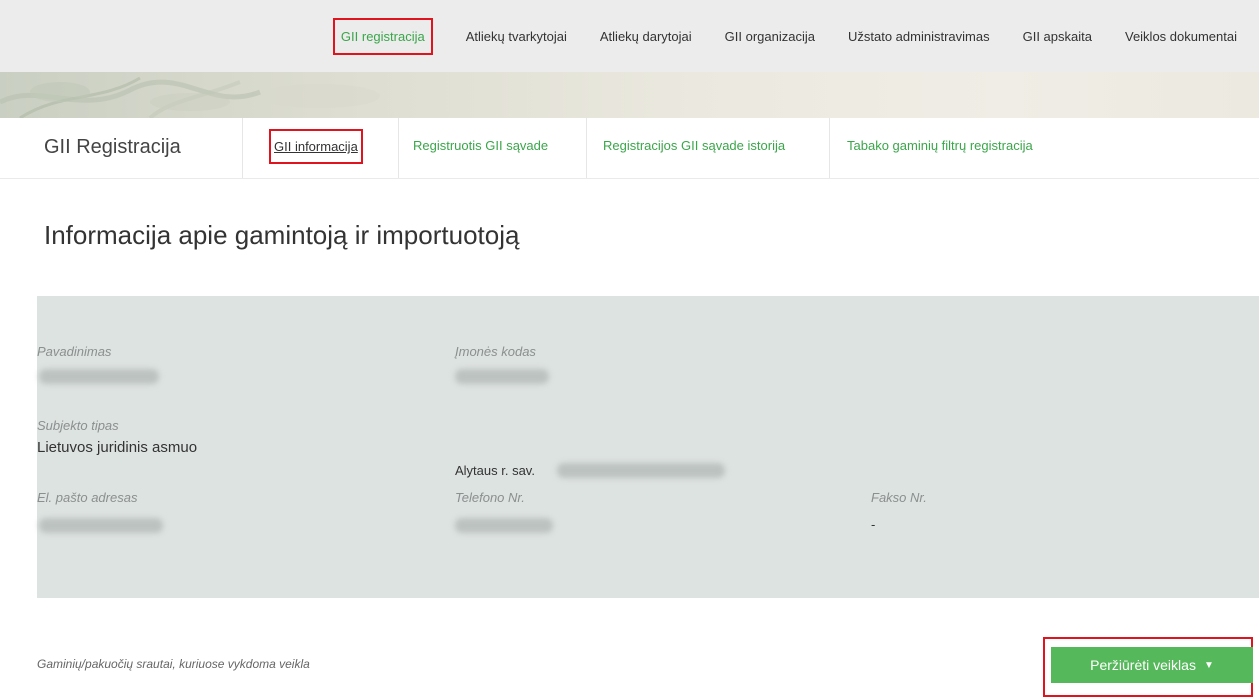  Describe the element at coordinates (490, 497) in the screenshot. I see `phone-label: Telefono Nr.` at that location.